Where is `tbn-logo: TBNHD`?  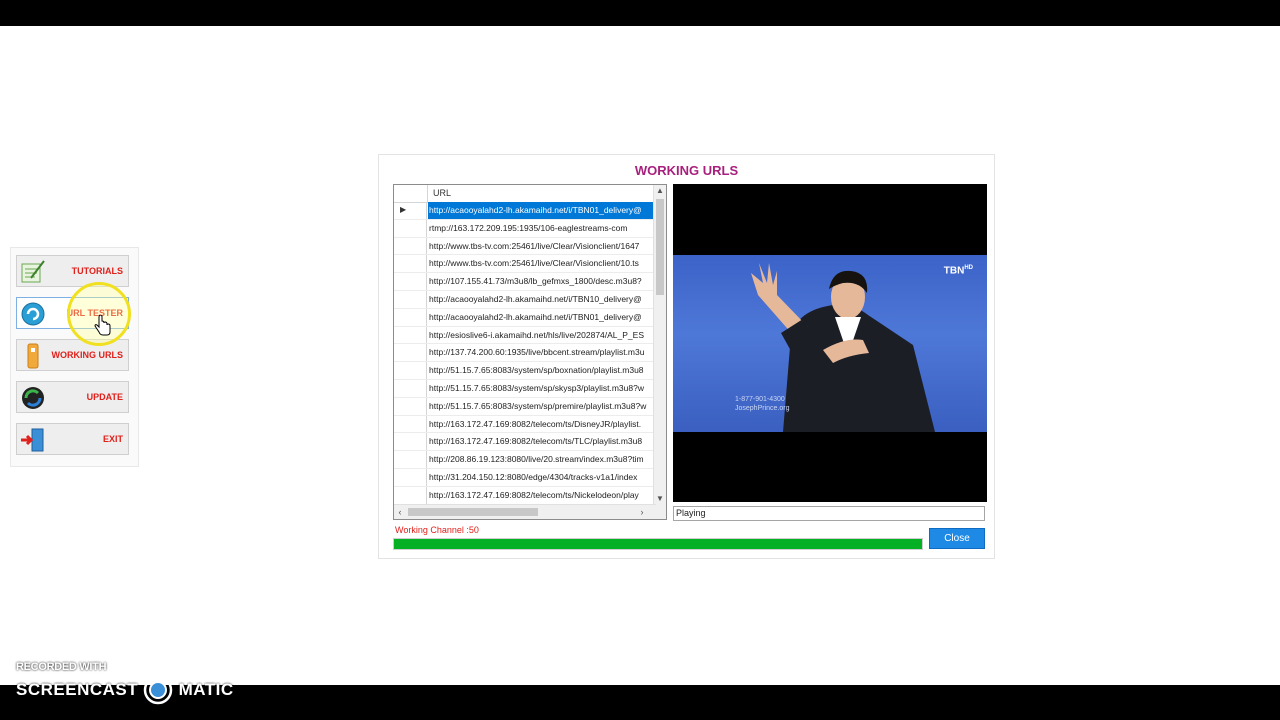
tbn-logo: TBNHD is located at coordinates (958, 270).